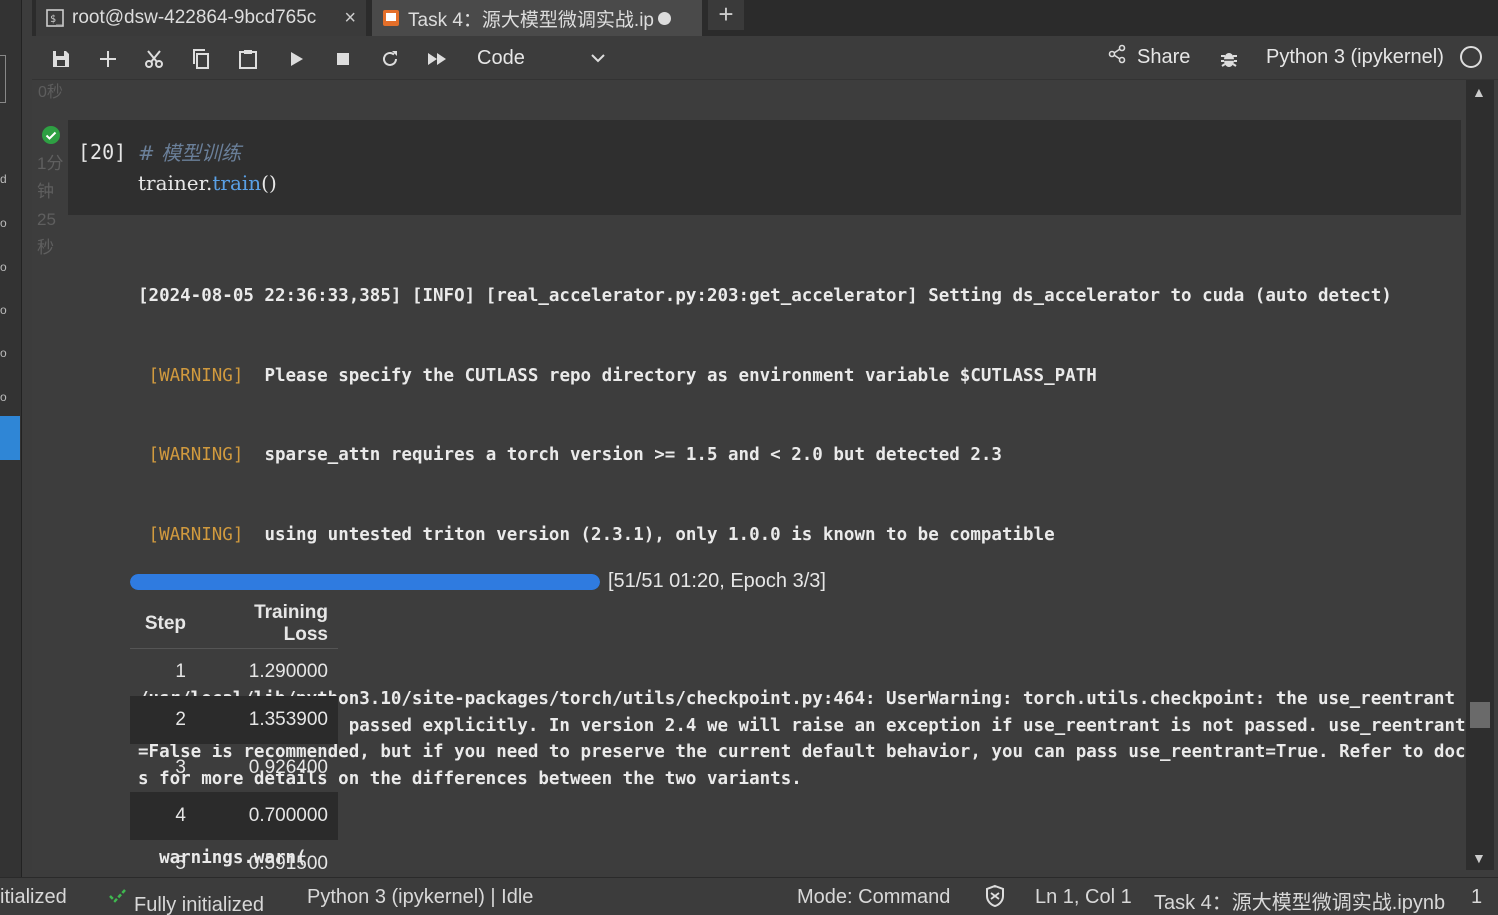 This screenshot has width=1498, height=915. Describe the element at coordinates (175, 183) in the screenshot. I see `code-object: trainer.` at that location.